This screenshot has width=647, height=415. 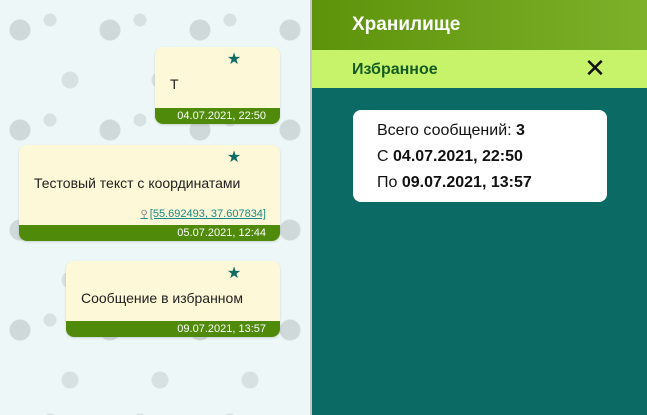 I want to click on message-coordinates-link: ⚲ [55.692493, 37.607834], so click(x=203, y=214).